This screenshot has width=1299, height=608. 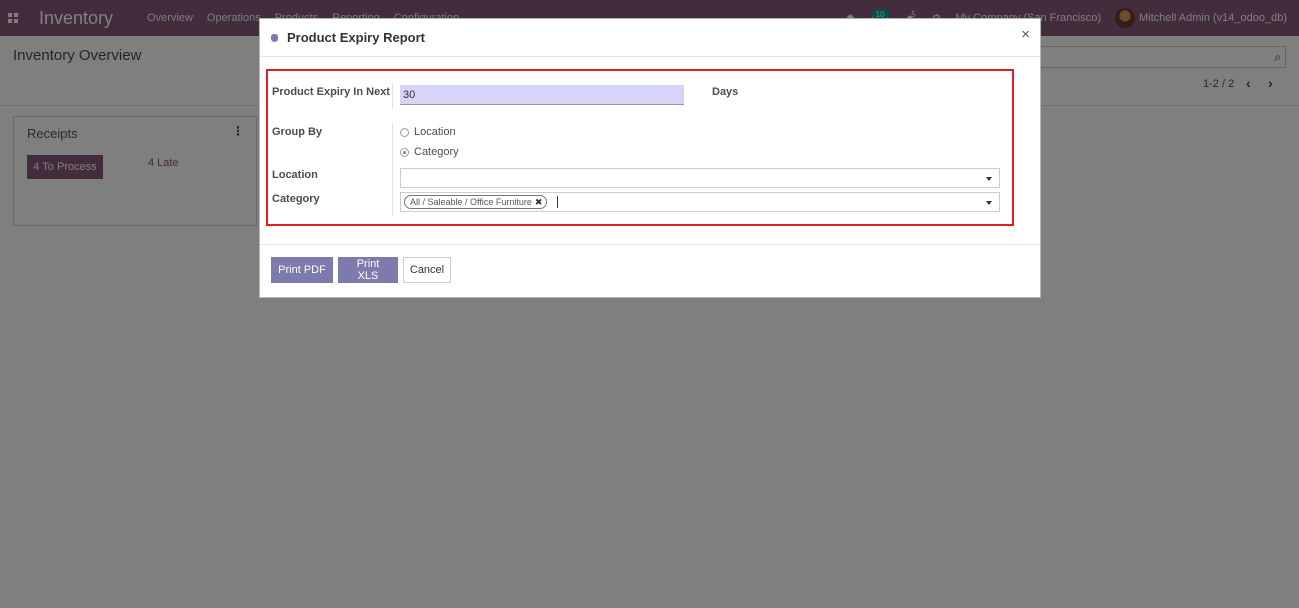 What do you see at coordinates (650, 38) in the screenshot?
I see `modal-header: Product Expiry Report` at bounding box center [650, 38].